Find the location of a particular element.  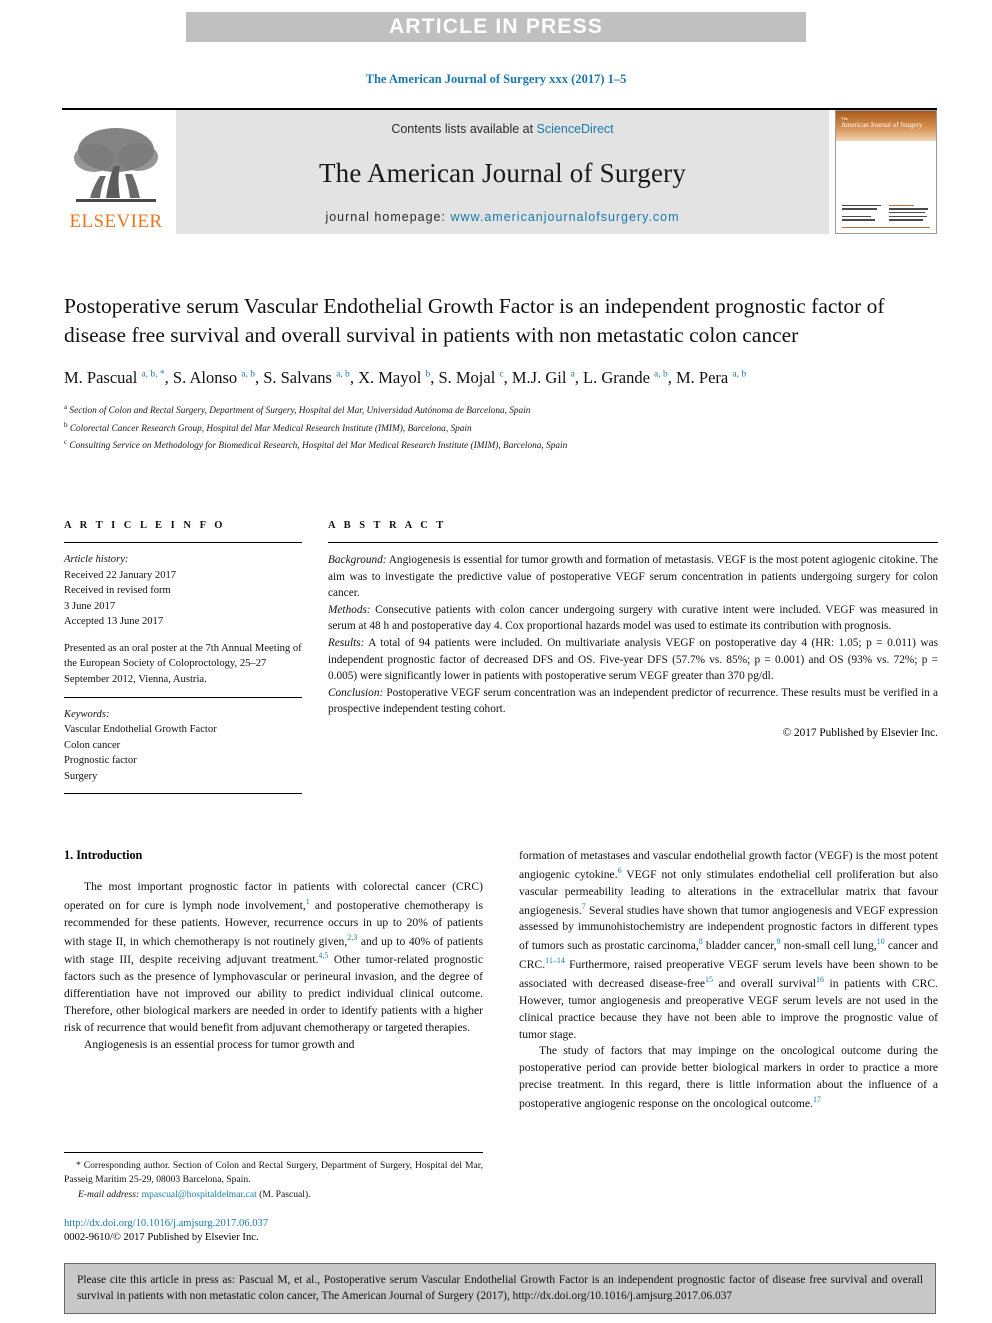

article-history-line: Received 22 January 2017 is located at coordinates (120, 575).